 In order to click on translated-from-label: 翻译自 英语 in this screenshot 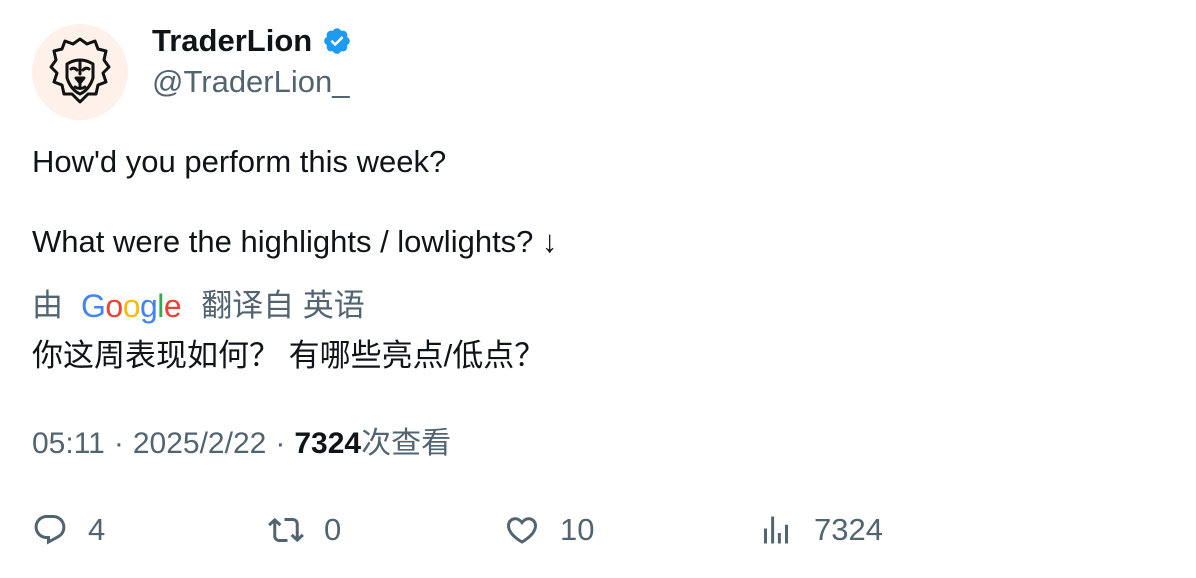, I will do `click(283, 305)`.